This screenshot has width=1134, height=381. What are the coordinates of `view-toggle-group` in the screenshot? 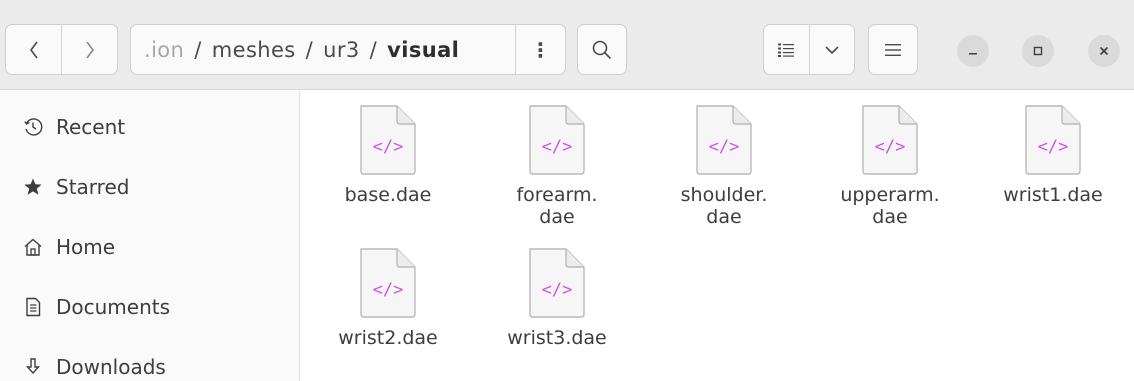 It's located at (809, 49).